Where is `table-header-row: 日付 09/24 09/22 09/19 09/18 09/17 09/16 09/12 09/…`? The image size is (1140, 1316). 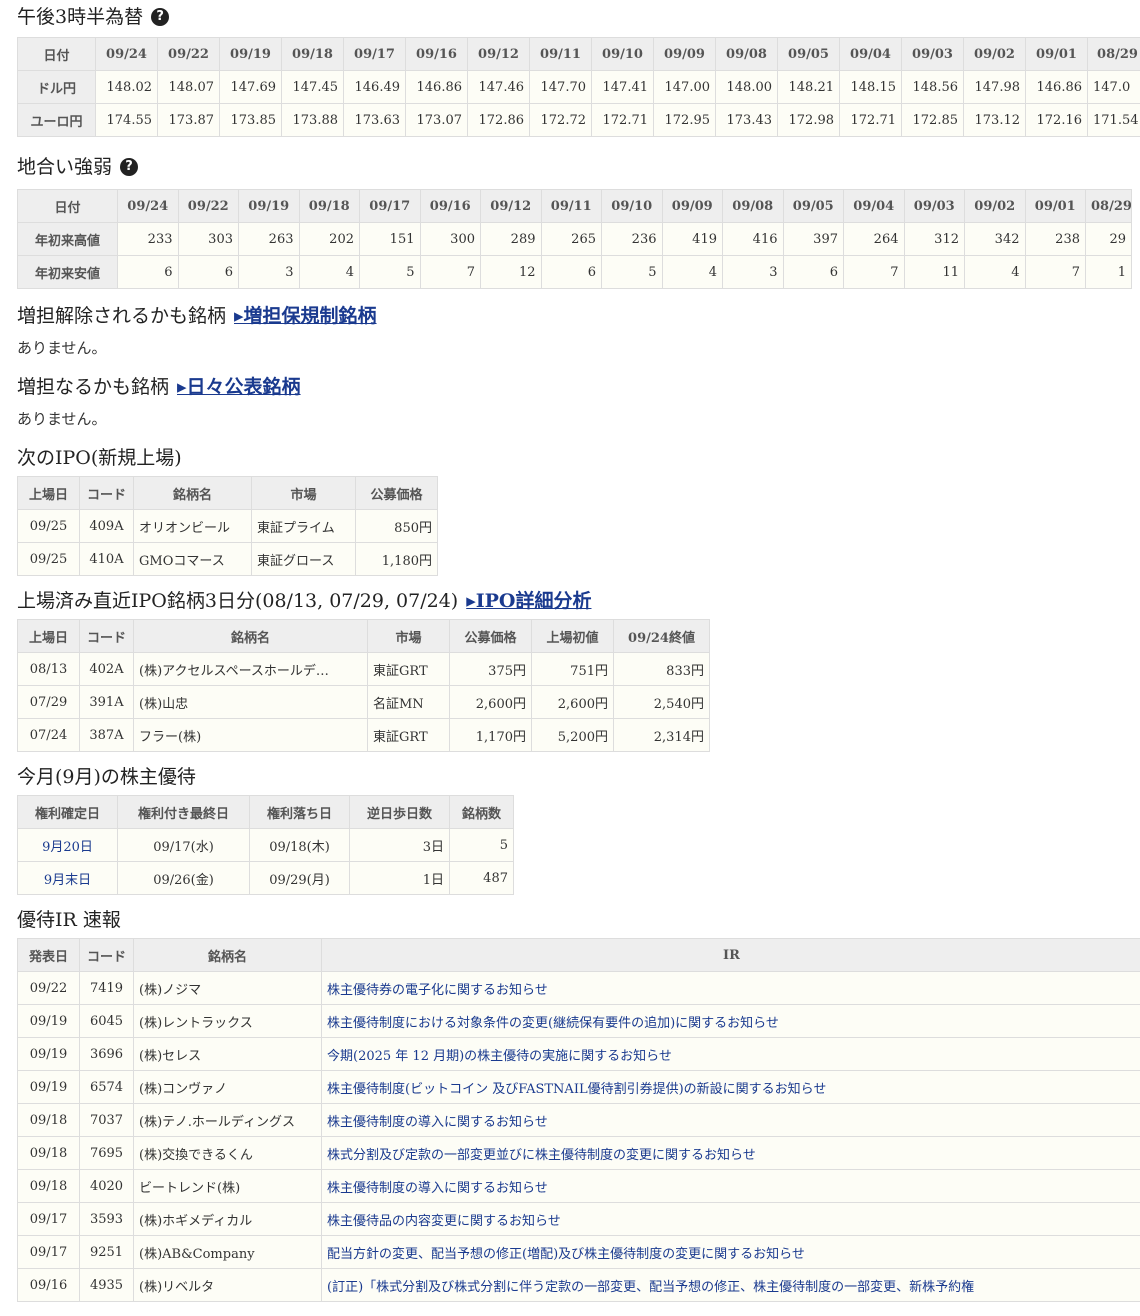 table-header-row: 日付 09/24 09/22 09/19 09/18 09/17 09/16 09/12 09/… is located at coordinates (578, 54).